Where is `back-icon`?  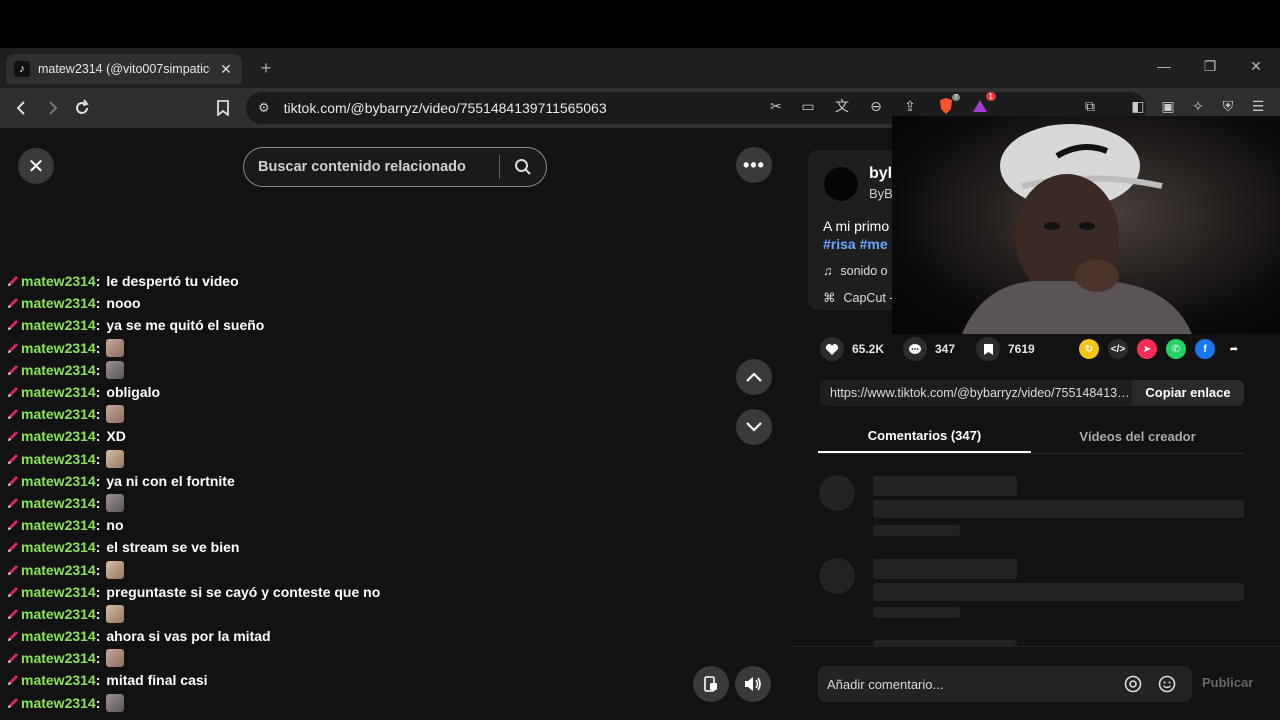
back-icon is located at coordinates (22, 108).